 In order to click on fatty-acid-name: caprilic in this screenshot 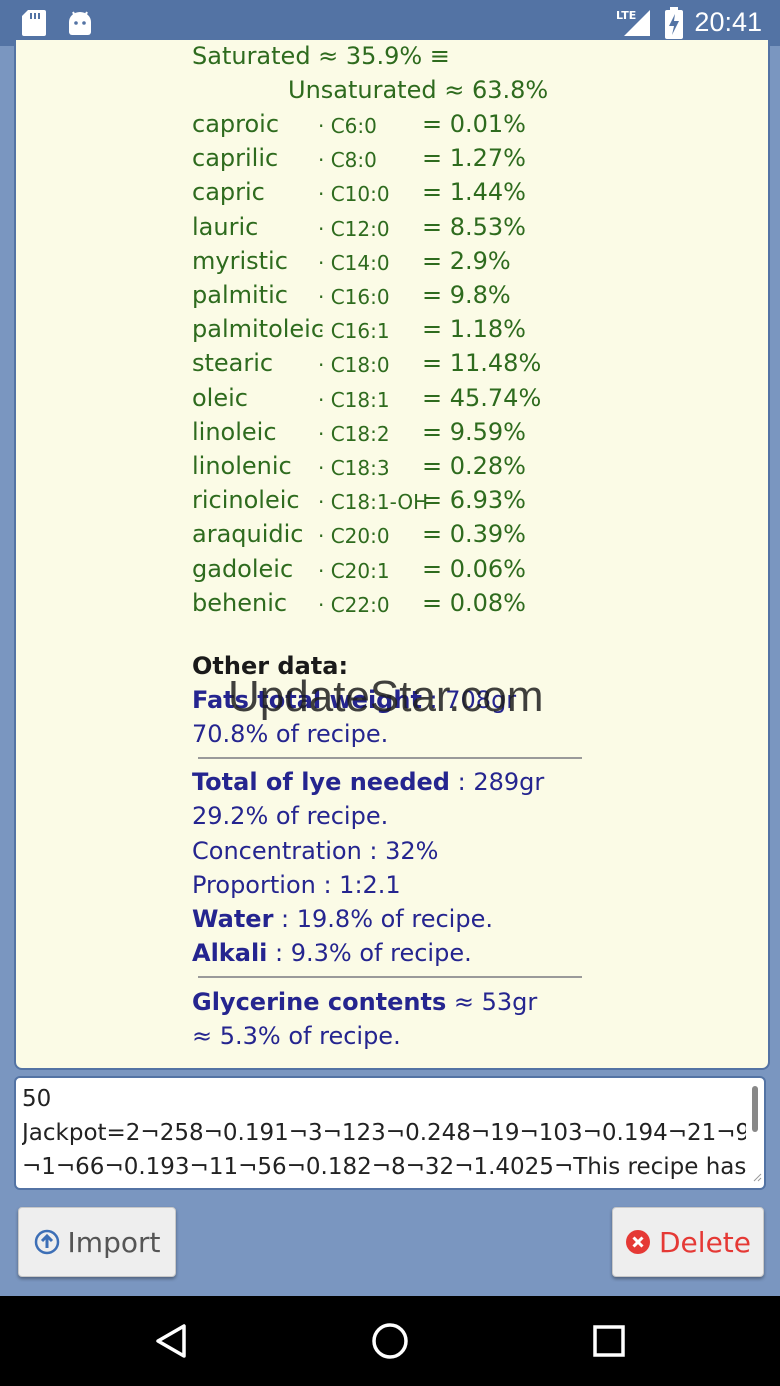, I will do `click(235, 158)`.